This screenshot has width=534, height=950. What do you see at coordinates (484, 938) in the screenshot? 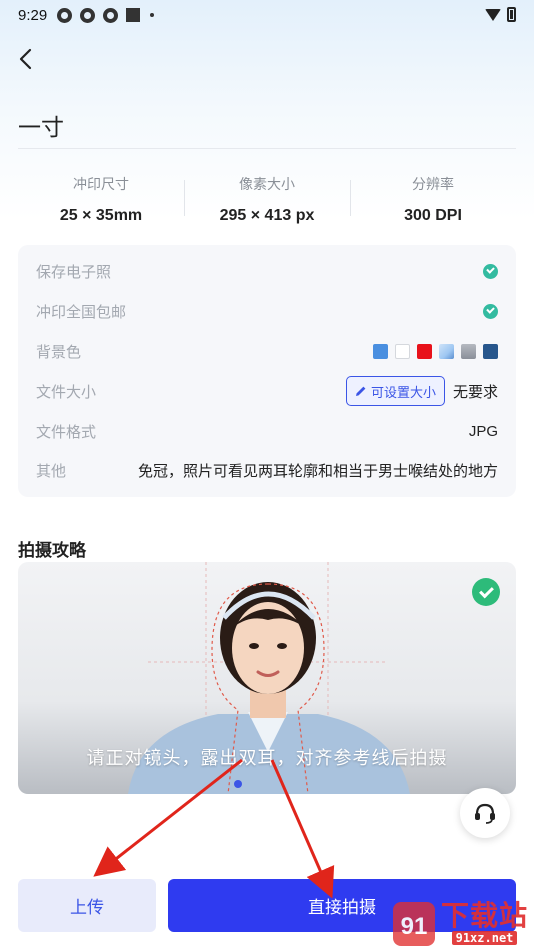
I see `watermark-url: 91xz.net` at bounding box center [484, 938].